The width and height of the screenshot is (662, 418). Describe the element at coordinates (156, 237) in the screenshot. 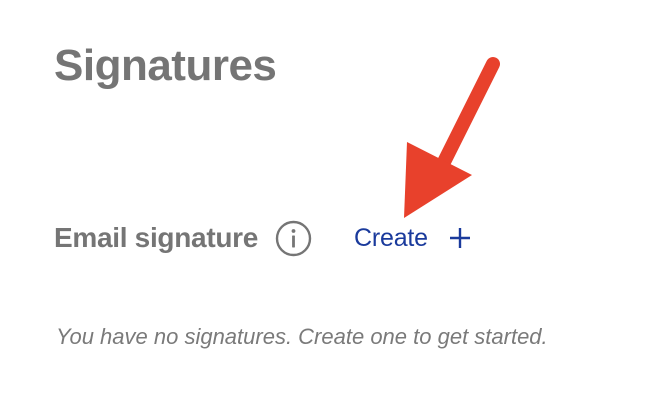

I see `email-signature-label: Email signature` at that location.